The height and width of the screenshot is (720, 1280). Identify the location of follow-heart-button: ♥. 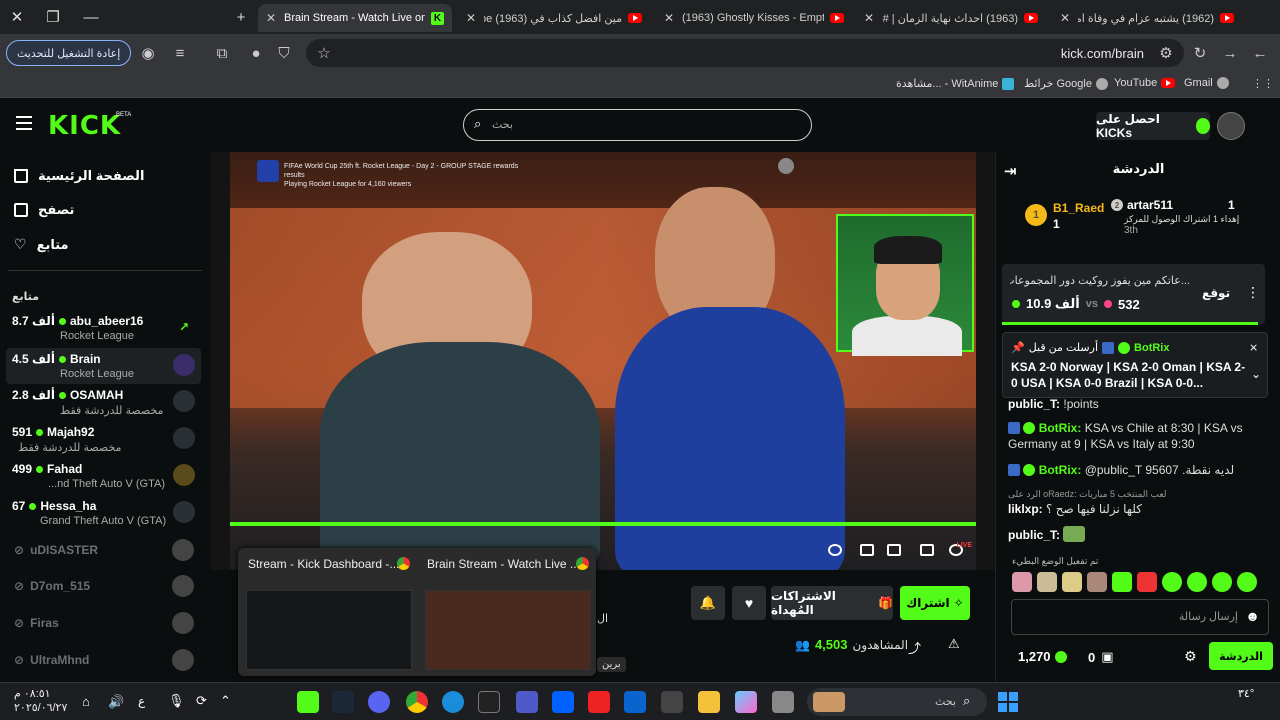
(749, 603).